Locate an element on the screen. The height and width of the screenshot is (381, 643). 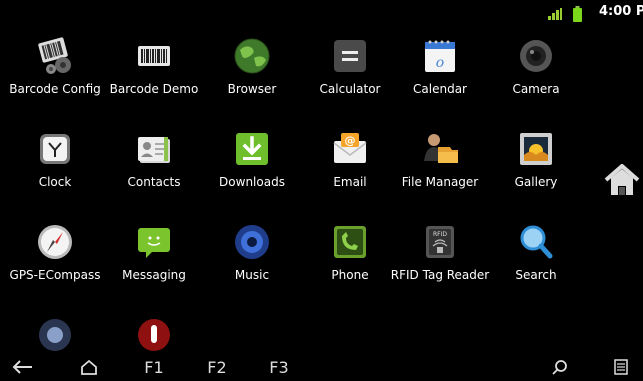
search-button is located at coordinates (565, 367).